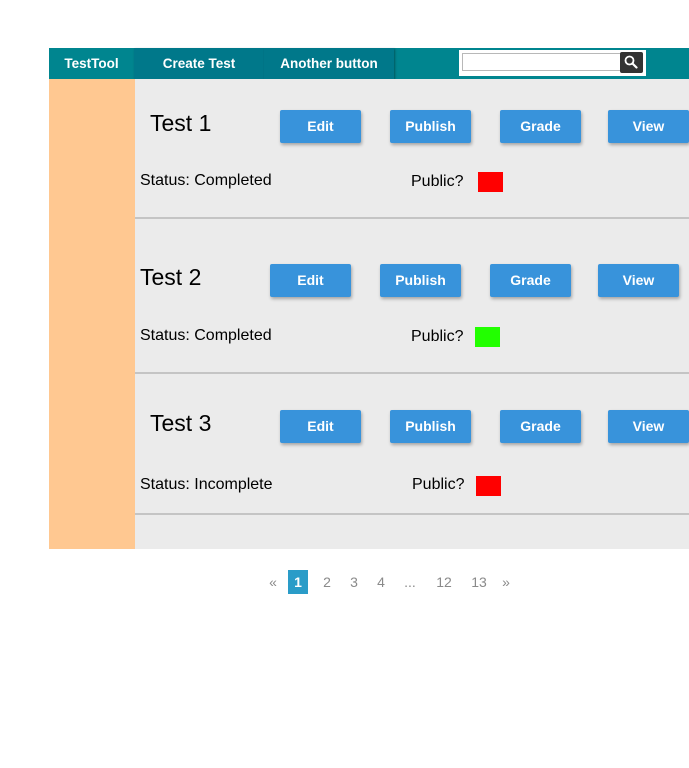 The width and height of the screenshot is (689, 768). I want to click on search-button, so click(631, 62).